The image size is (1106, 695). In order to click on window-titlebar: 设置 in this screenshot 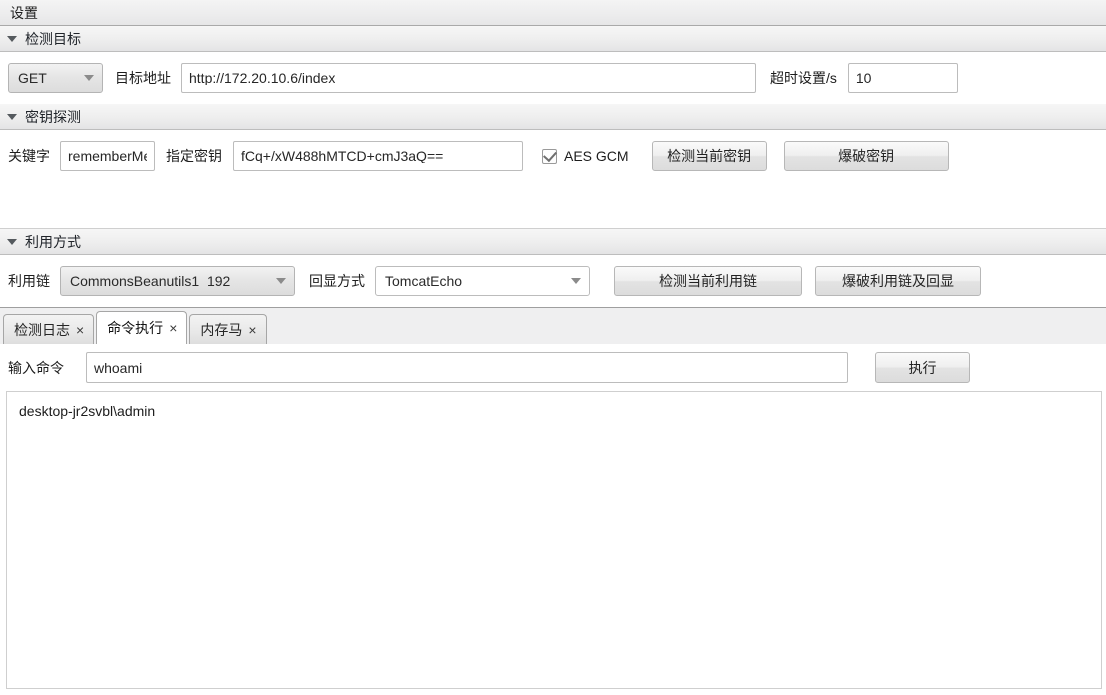, I will do `click(553, 13)`.